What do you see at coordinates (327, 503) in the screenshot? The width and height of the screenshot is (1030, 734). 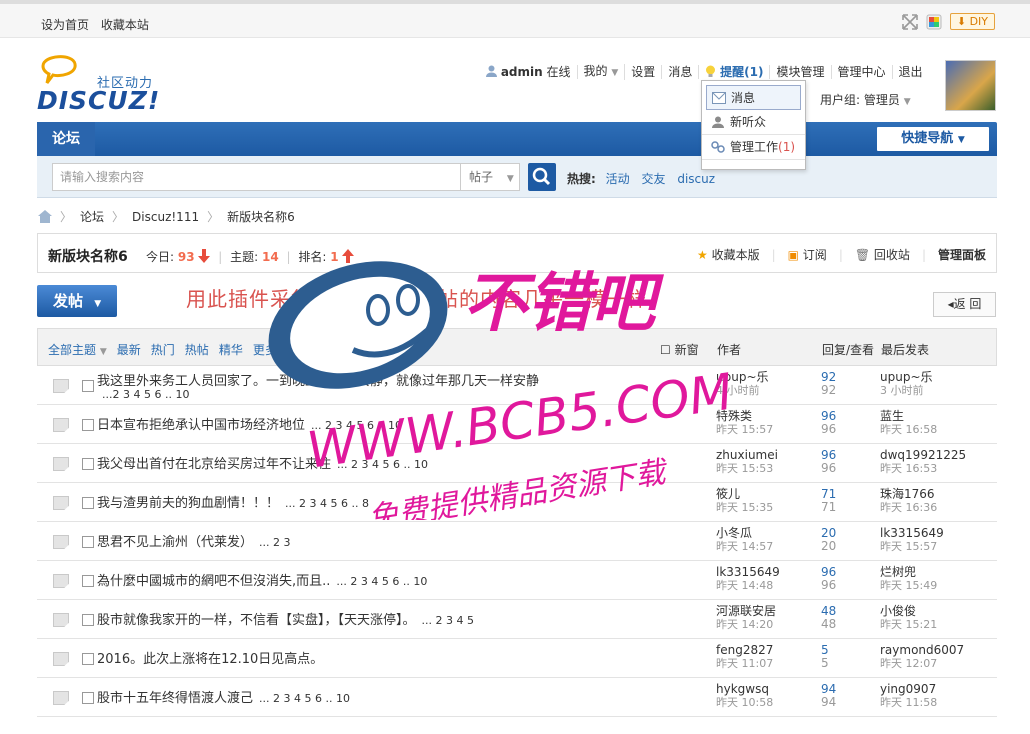 I see `thread-pages: ... 2 3 4 5 6 .. 8` at bounding box center [327, 503].